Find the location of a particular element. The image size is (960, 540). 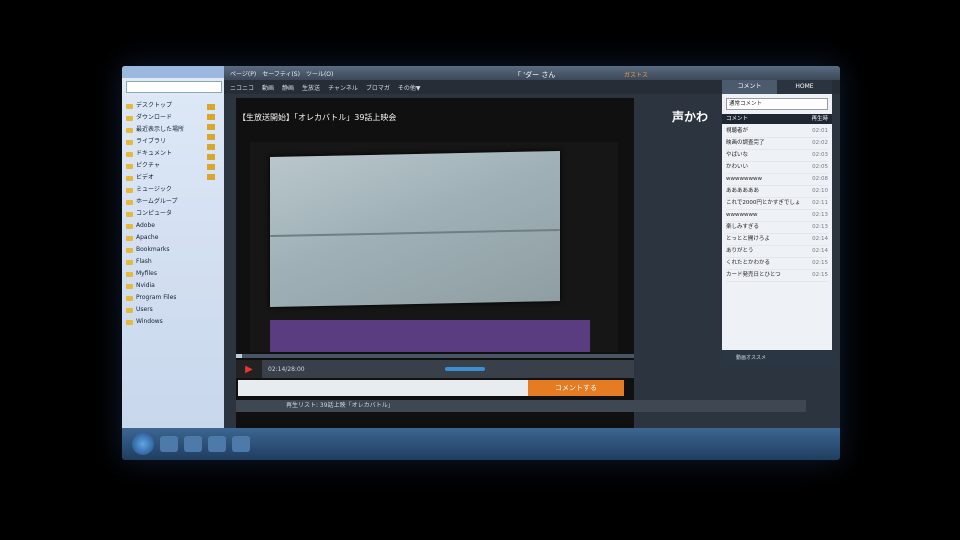

explorer-tree-item: Windows is located at coordinates (161, 322).